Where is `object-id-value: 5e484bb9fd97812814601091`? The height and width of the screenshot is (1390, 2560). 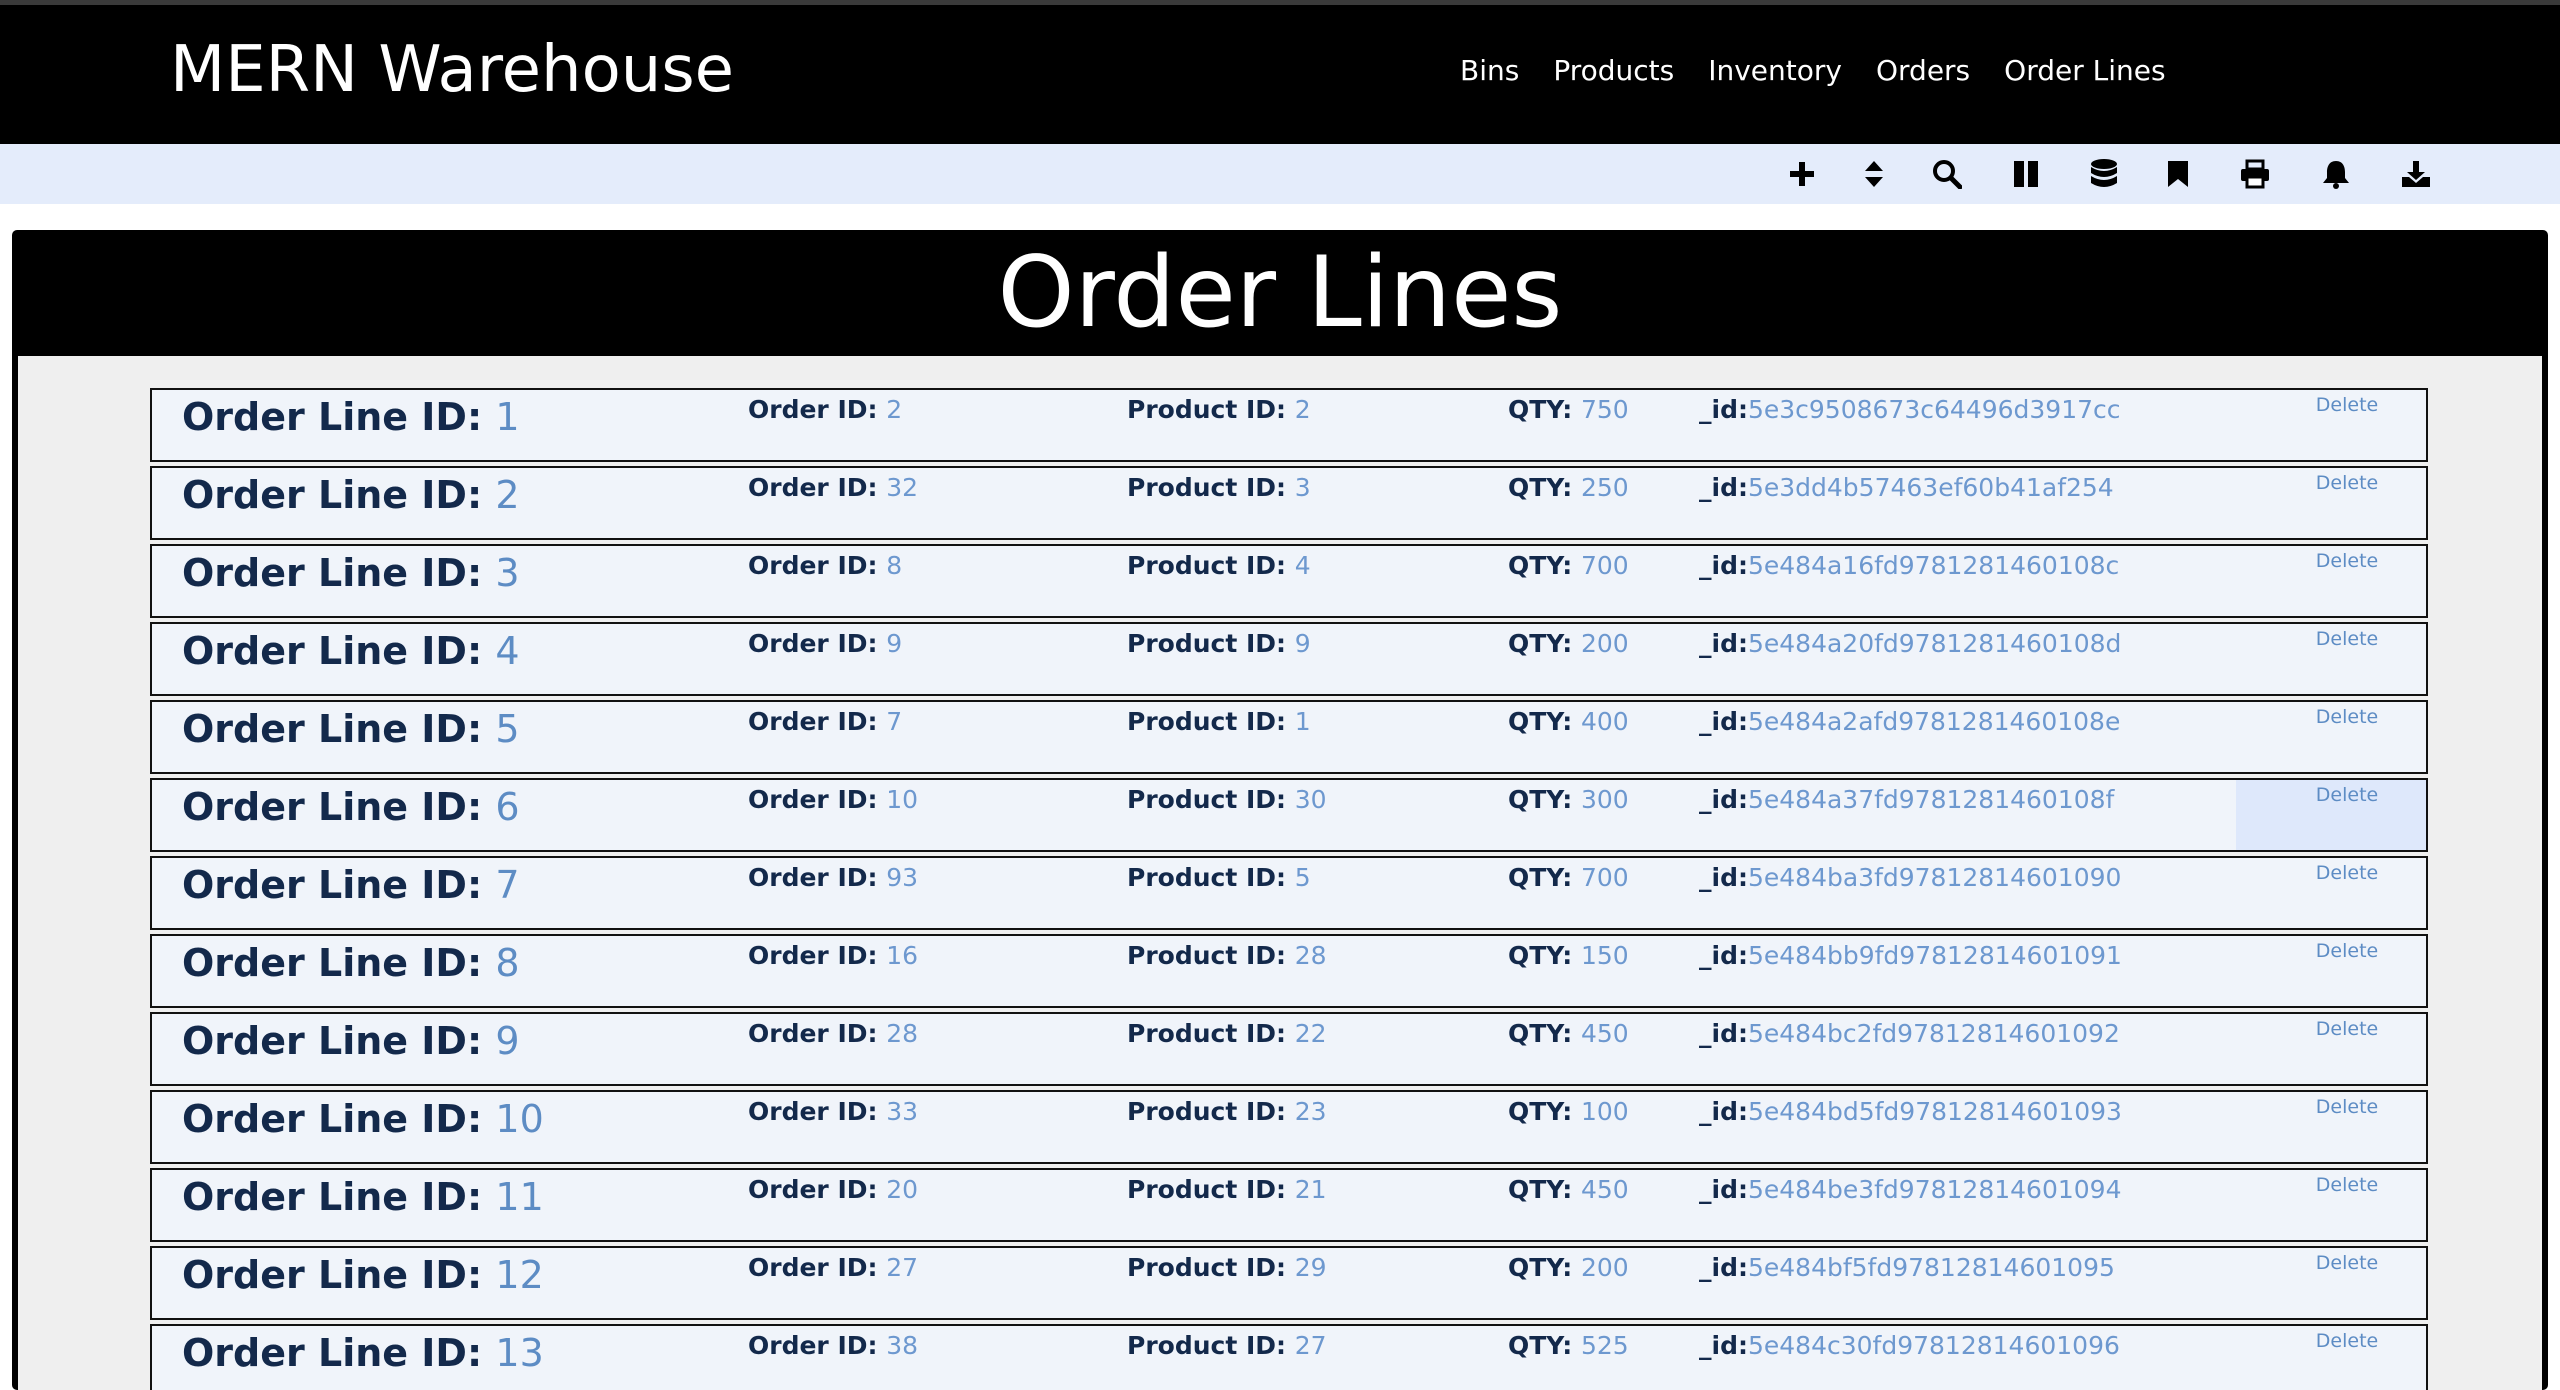 object-id-value: 5e484bb9fd97812814601091 is located at coordinates (1934, 955).